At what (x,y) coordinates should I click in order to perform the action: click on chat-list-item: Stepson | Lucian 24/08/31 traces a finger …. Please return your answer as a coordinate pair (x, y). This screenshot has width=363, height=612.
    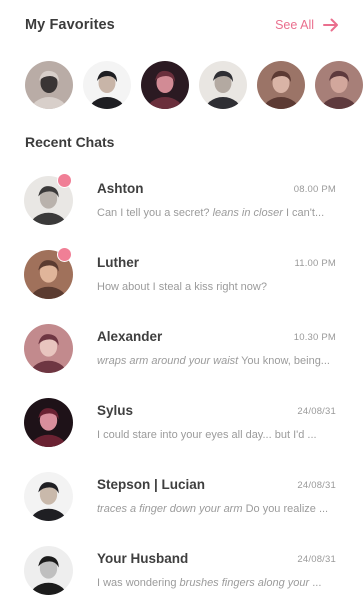
    Looking at the image, I should click on (181, 494).